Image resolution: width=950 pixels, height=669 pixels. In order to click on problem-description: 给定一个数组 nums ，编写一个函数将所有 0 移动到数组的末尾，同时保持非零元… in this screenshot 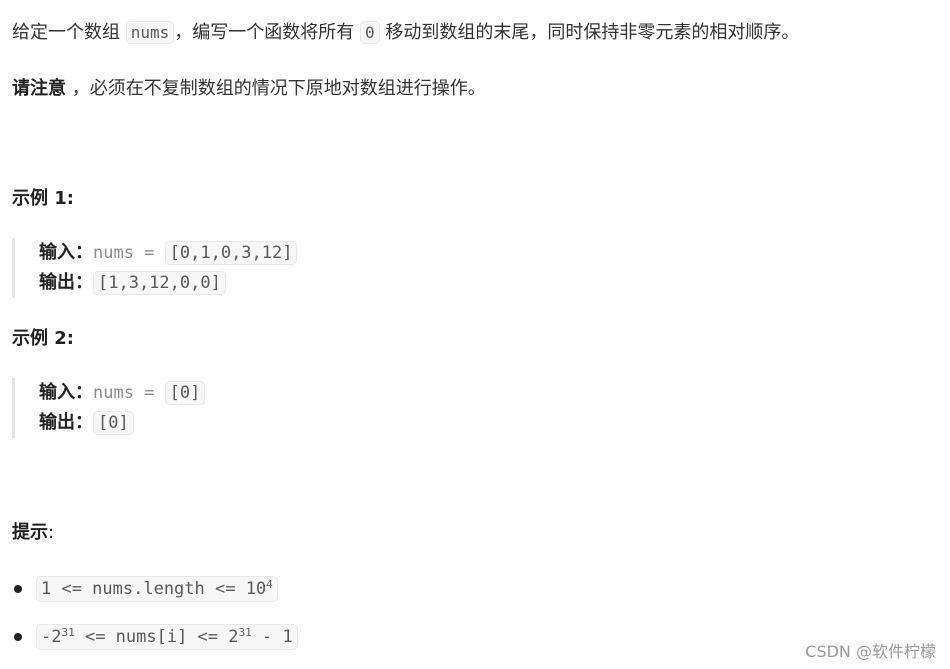, I will do `click(405, 33)`.